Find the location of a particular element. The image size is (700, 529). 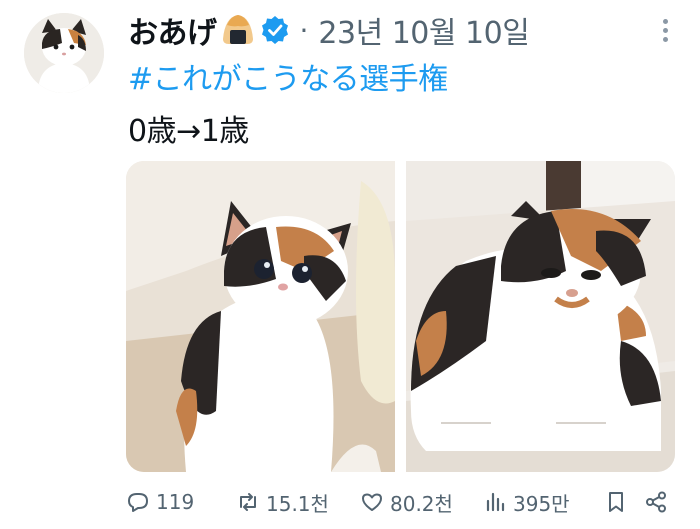

hashtag-link: #これがこうなる選手権 is located at coordinates (288, 76).